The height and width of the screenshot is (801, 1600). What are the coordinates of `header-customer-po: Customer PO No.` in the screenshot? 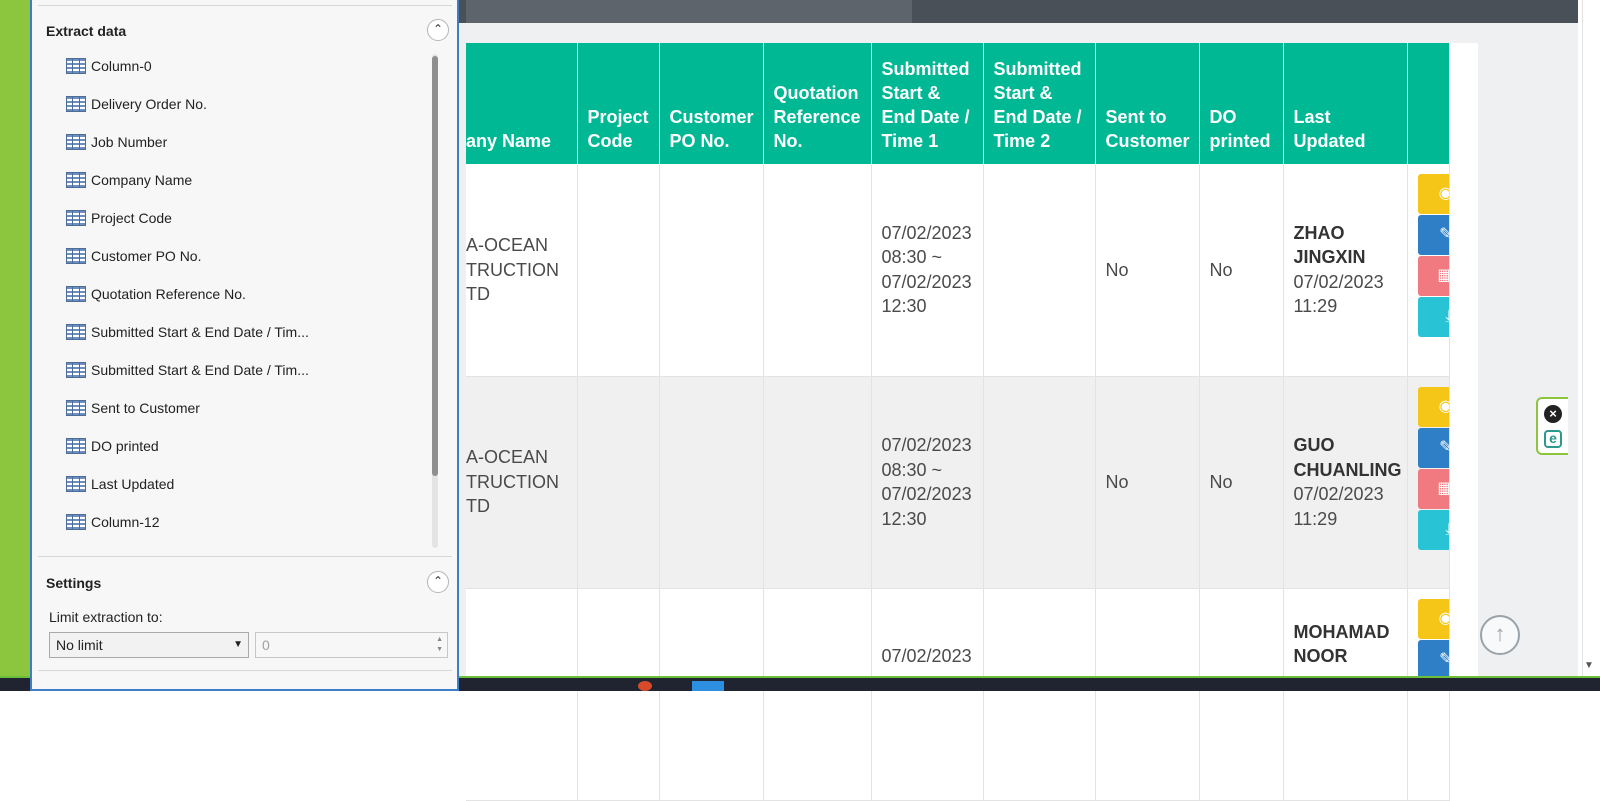 It's located at (711, 103).